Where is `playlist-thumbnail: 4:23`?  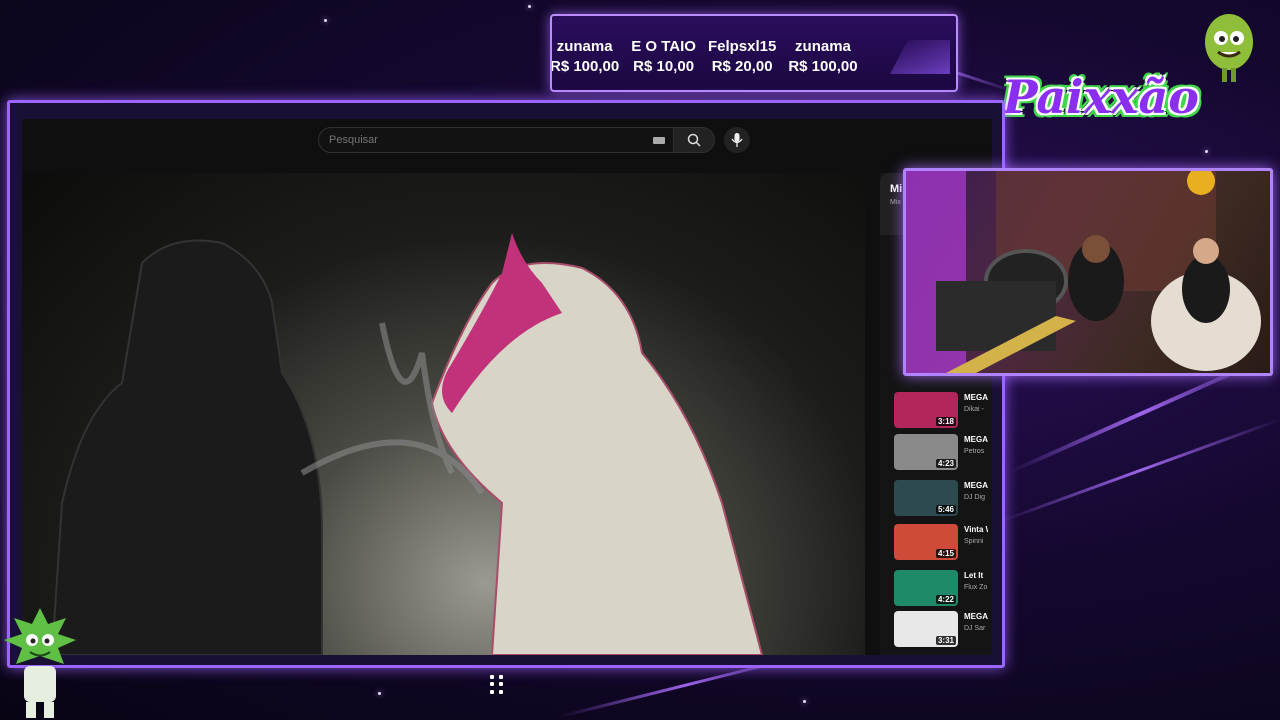
playlist-thumbnail: 4:23 is located at coordinates (926, 452).